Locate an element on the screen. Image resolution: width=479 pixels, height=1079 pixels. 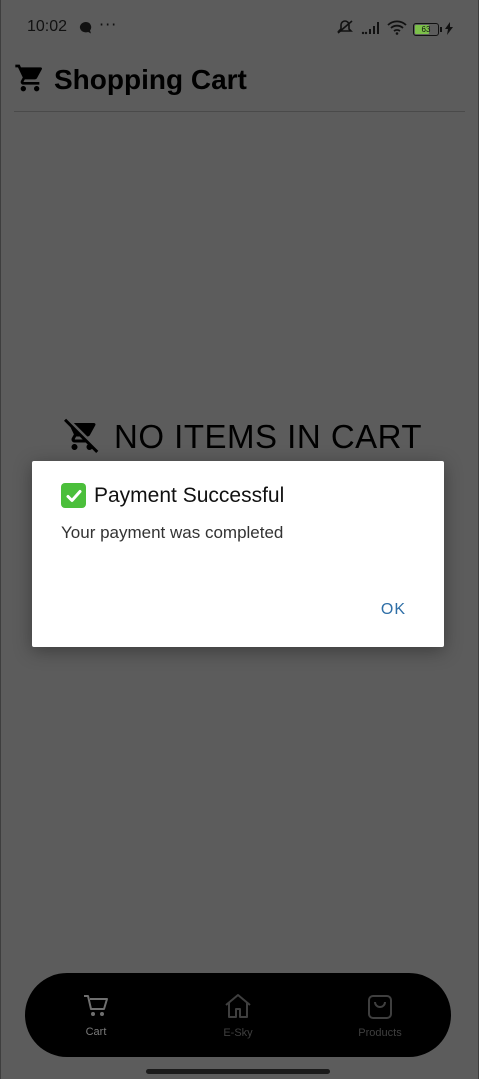
app-header: Shopping Cart is located at coordinates (130, 80).